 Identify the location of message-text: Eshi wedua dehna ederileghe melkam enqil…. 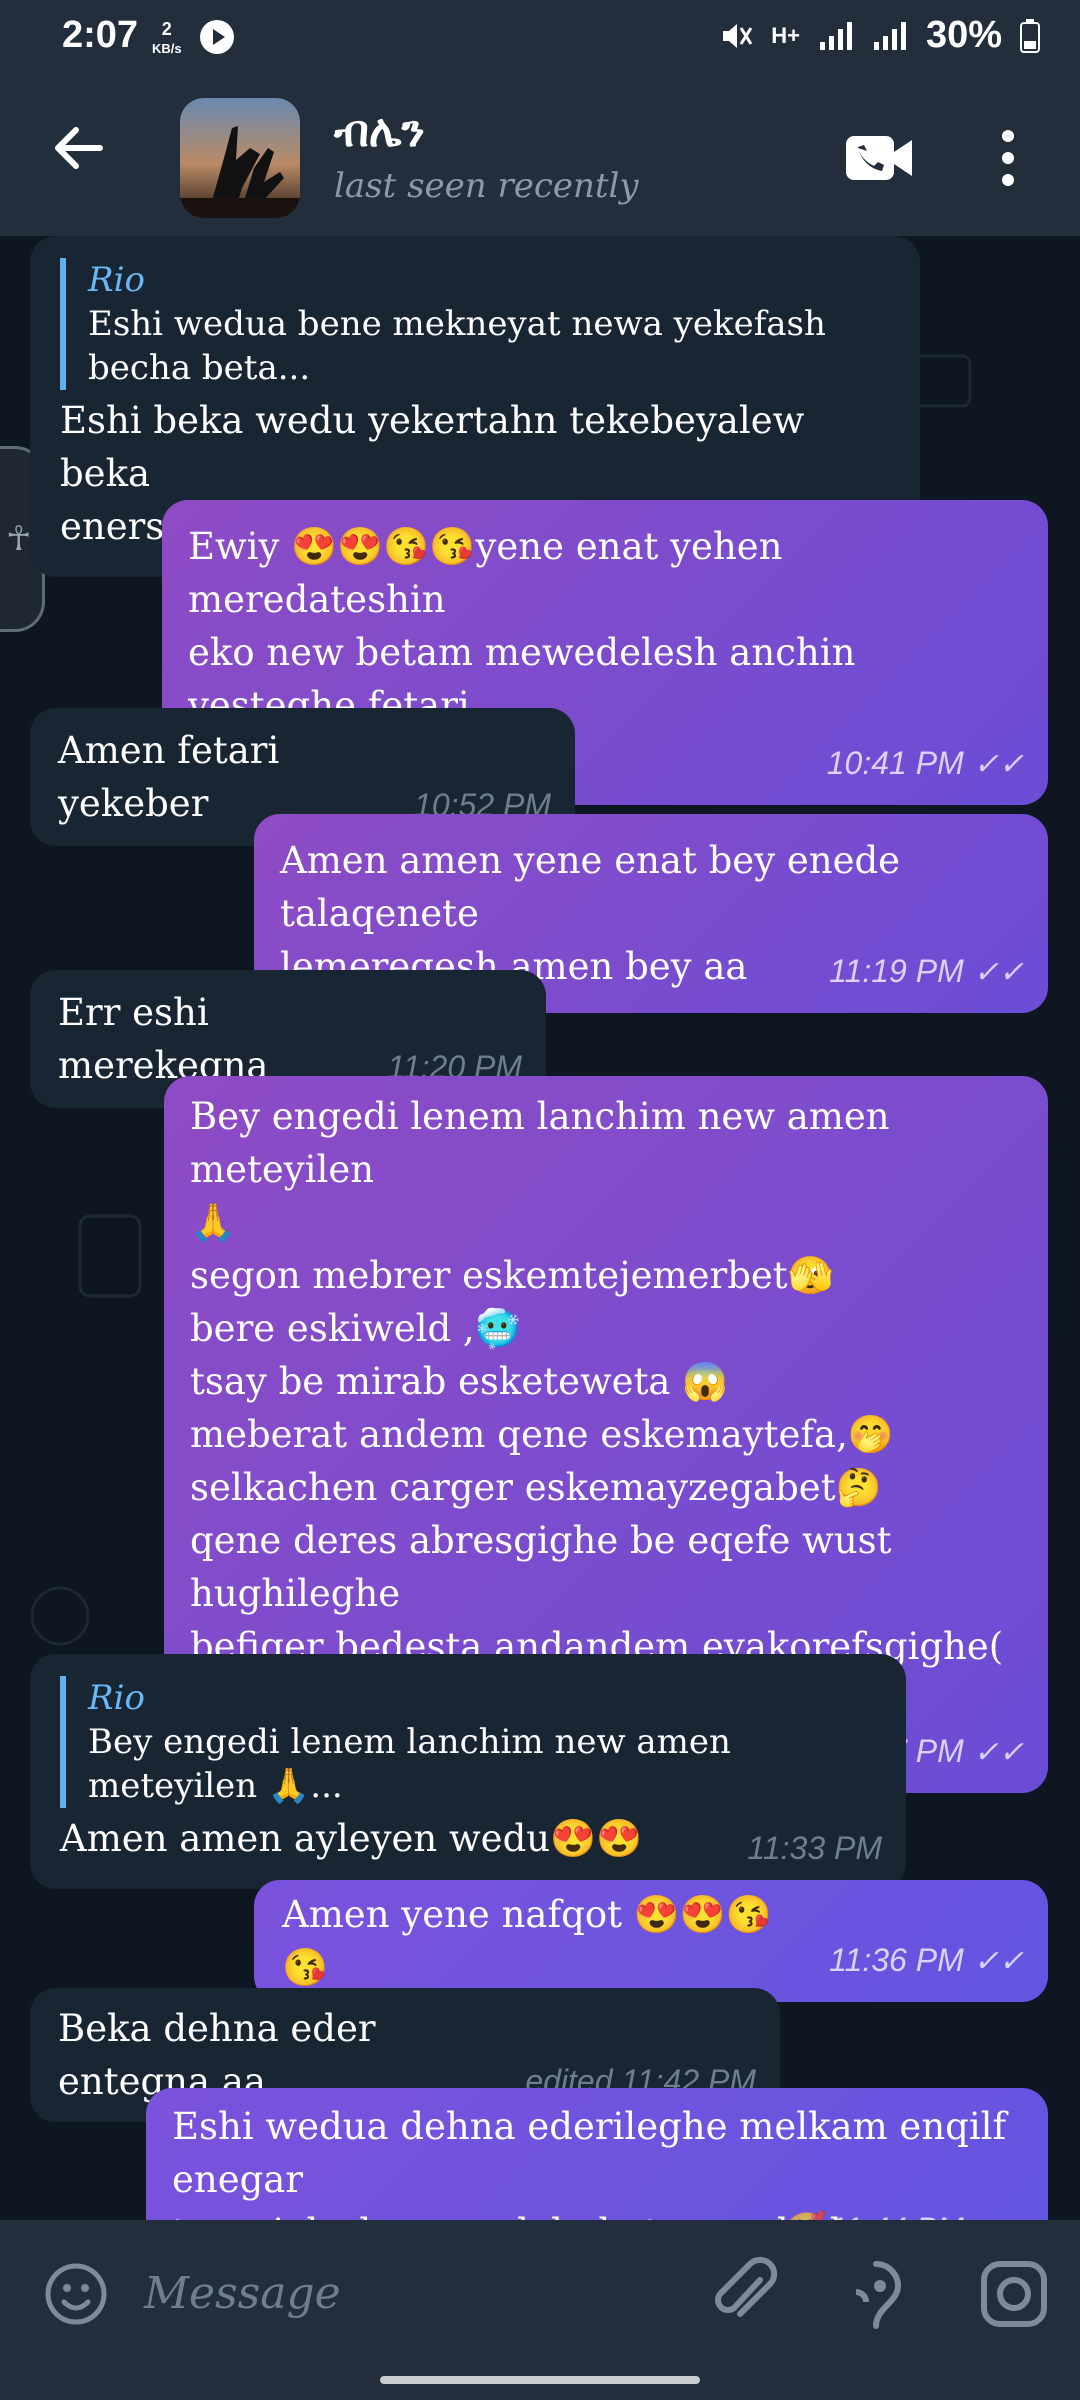
(589, 2162).